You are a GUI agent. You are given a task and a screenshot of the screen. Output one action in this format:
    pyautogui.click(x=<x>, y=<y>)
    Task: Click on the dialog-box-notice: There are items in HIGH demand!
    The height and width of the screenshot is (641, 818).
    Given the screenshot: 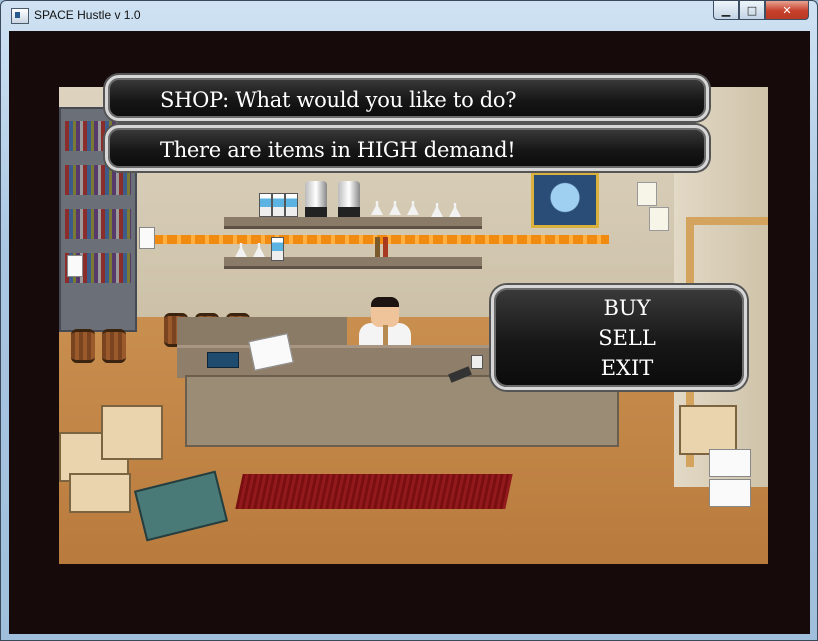 What is the action you would take?
    pyautogui.click(x=407, y=148)
    